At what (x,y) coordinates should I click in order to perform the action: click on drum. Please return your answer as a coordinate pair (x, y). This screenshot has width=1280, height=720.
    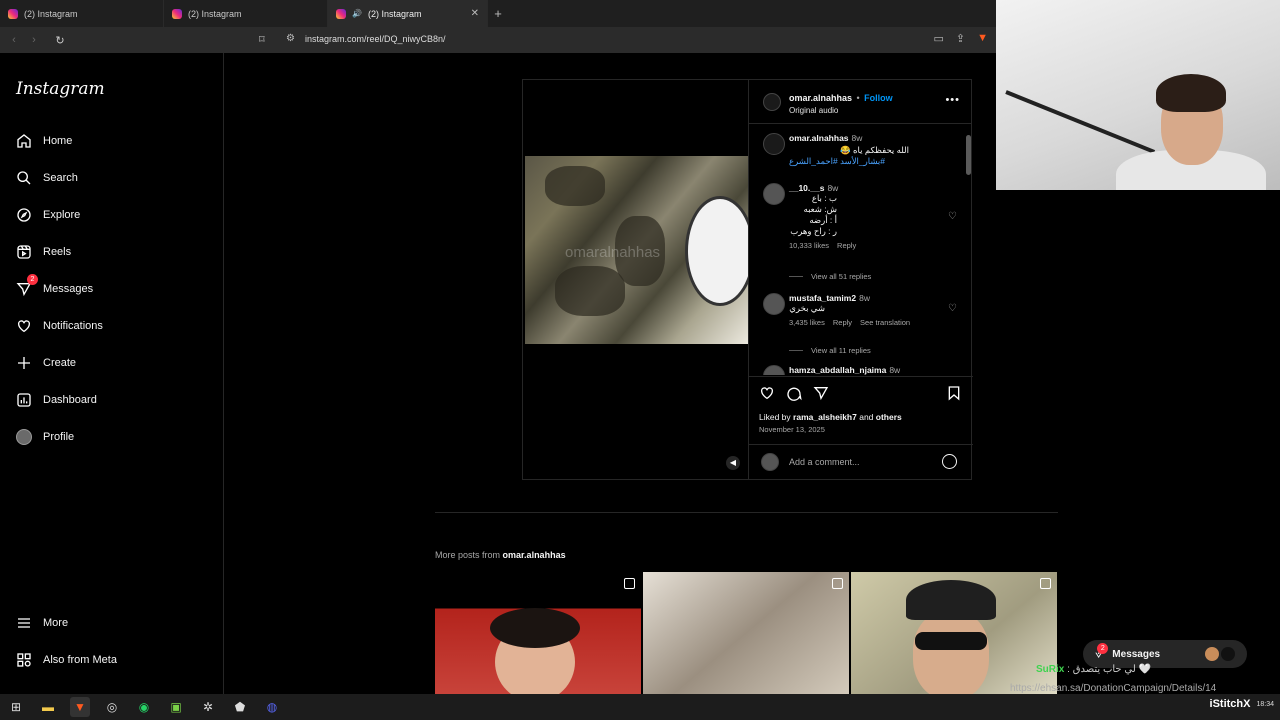
    Looking at the image, I should click on (716, 251).